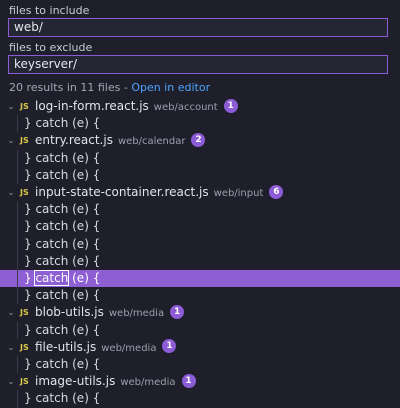  I want to click on results-summary: 20 results in 11 files - Open in editor, so click(109, 87).